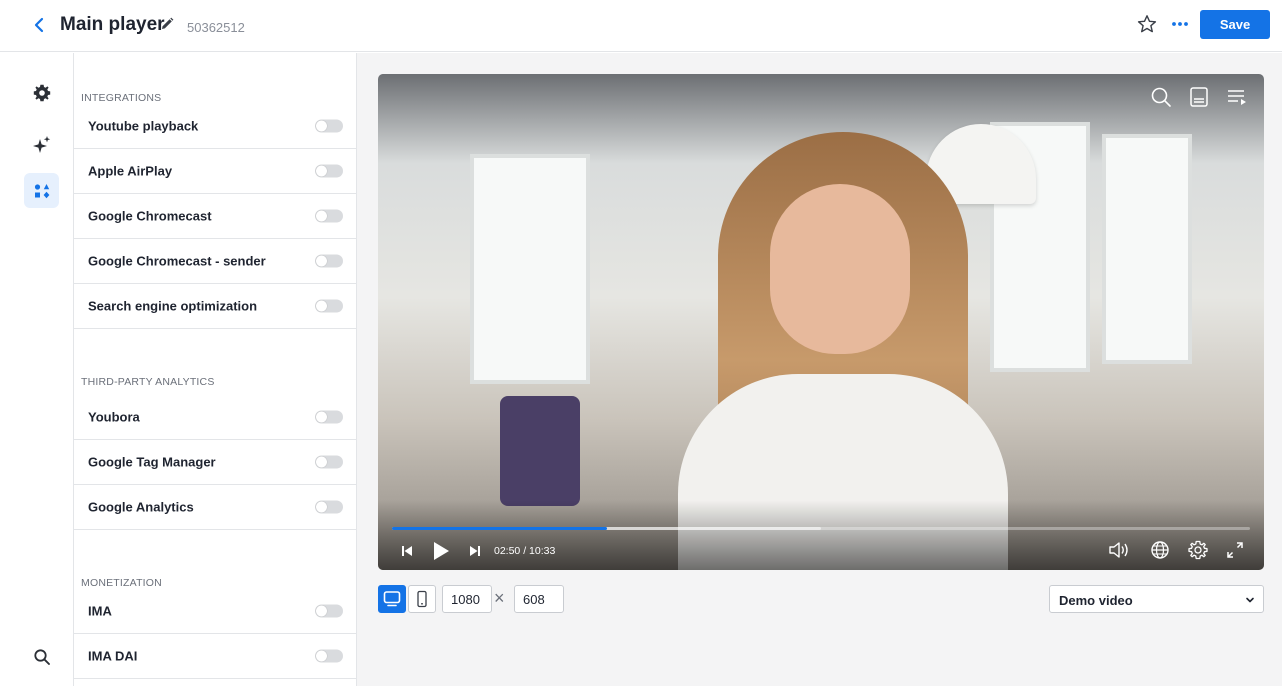 Image resolution: width=1282 pixels, height=686 pixels. Describe the element at coordinates (215, 656) in the screenshot. I see `setting-row-ima-dai: IMA DAI` at that location.